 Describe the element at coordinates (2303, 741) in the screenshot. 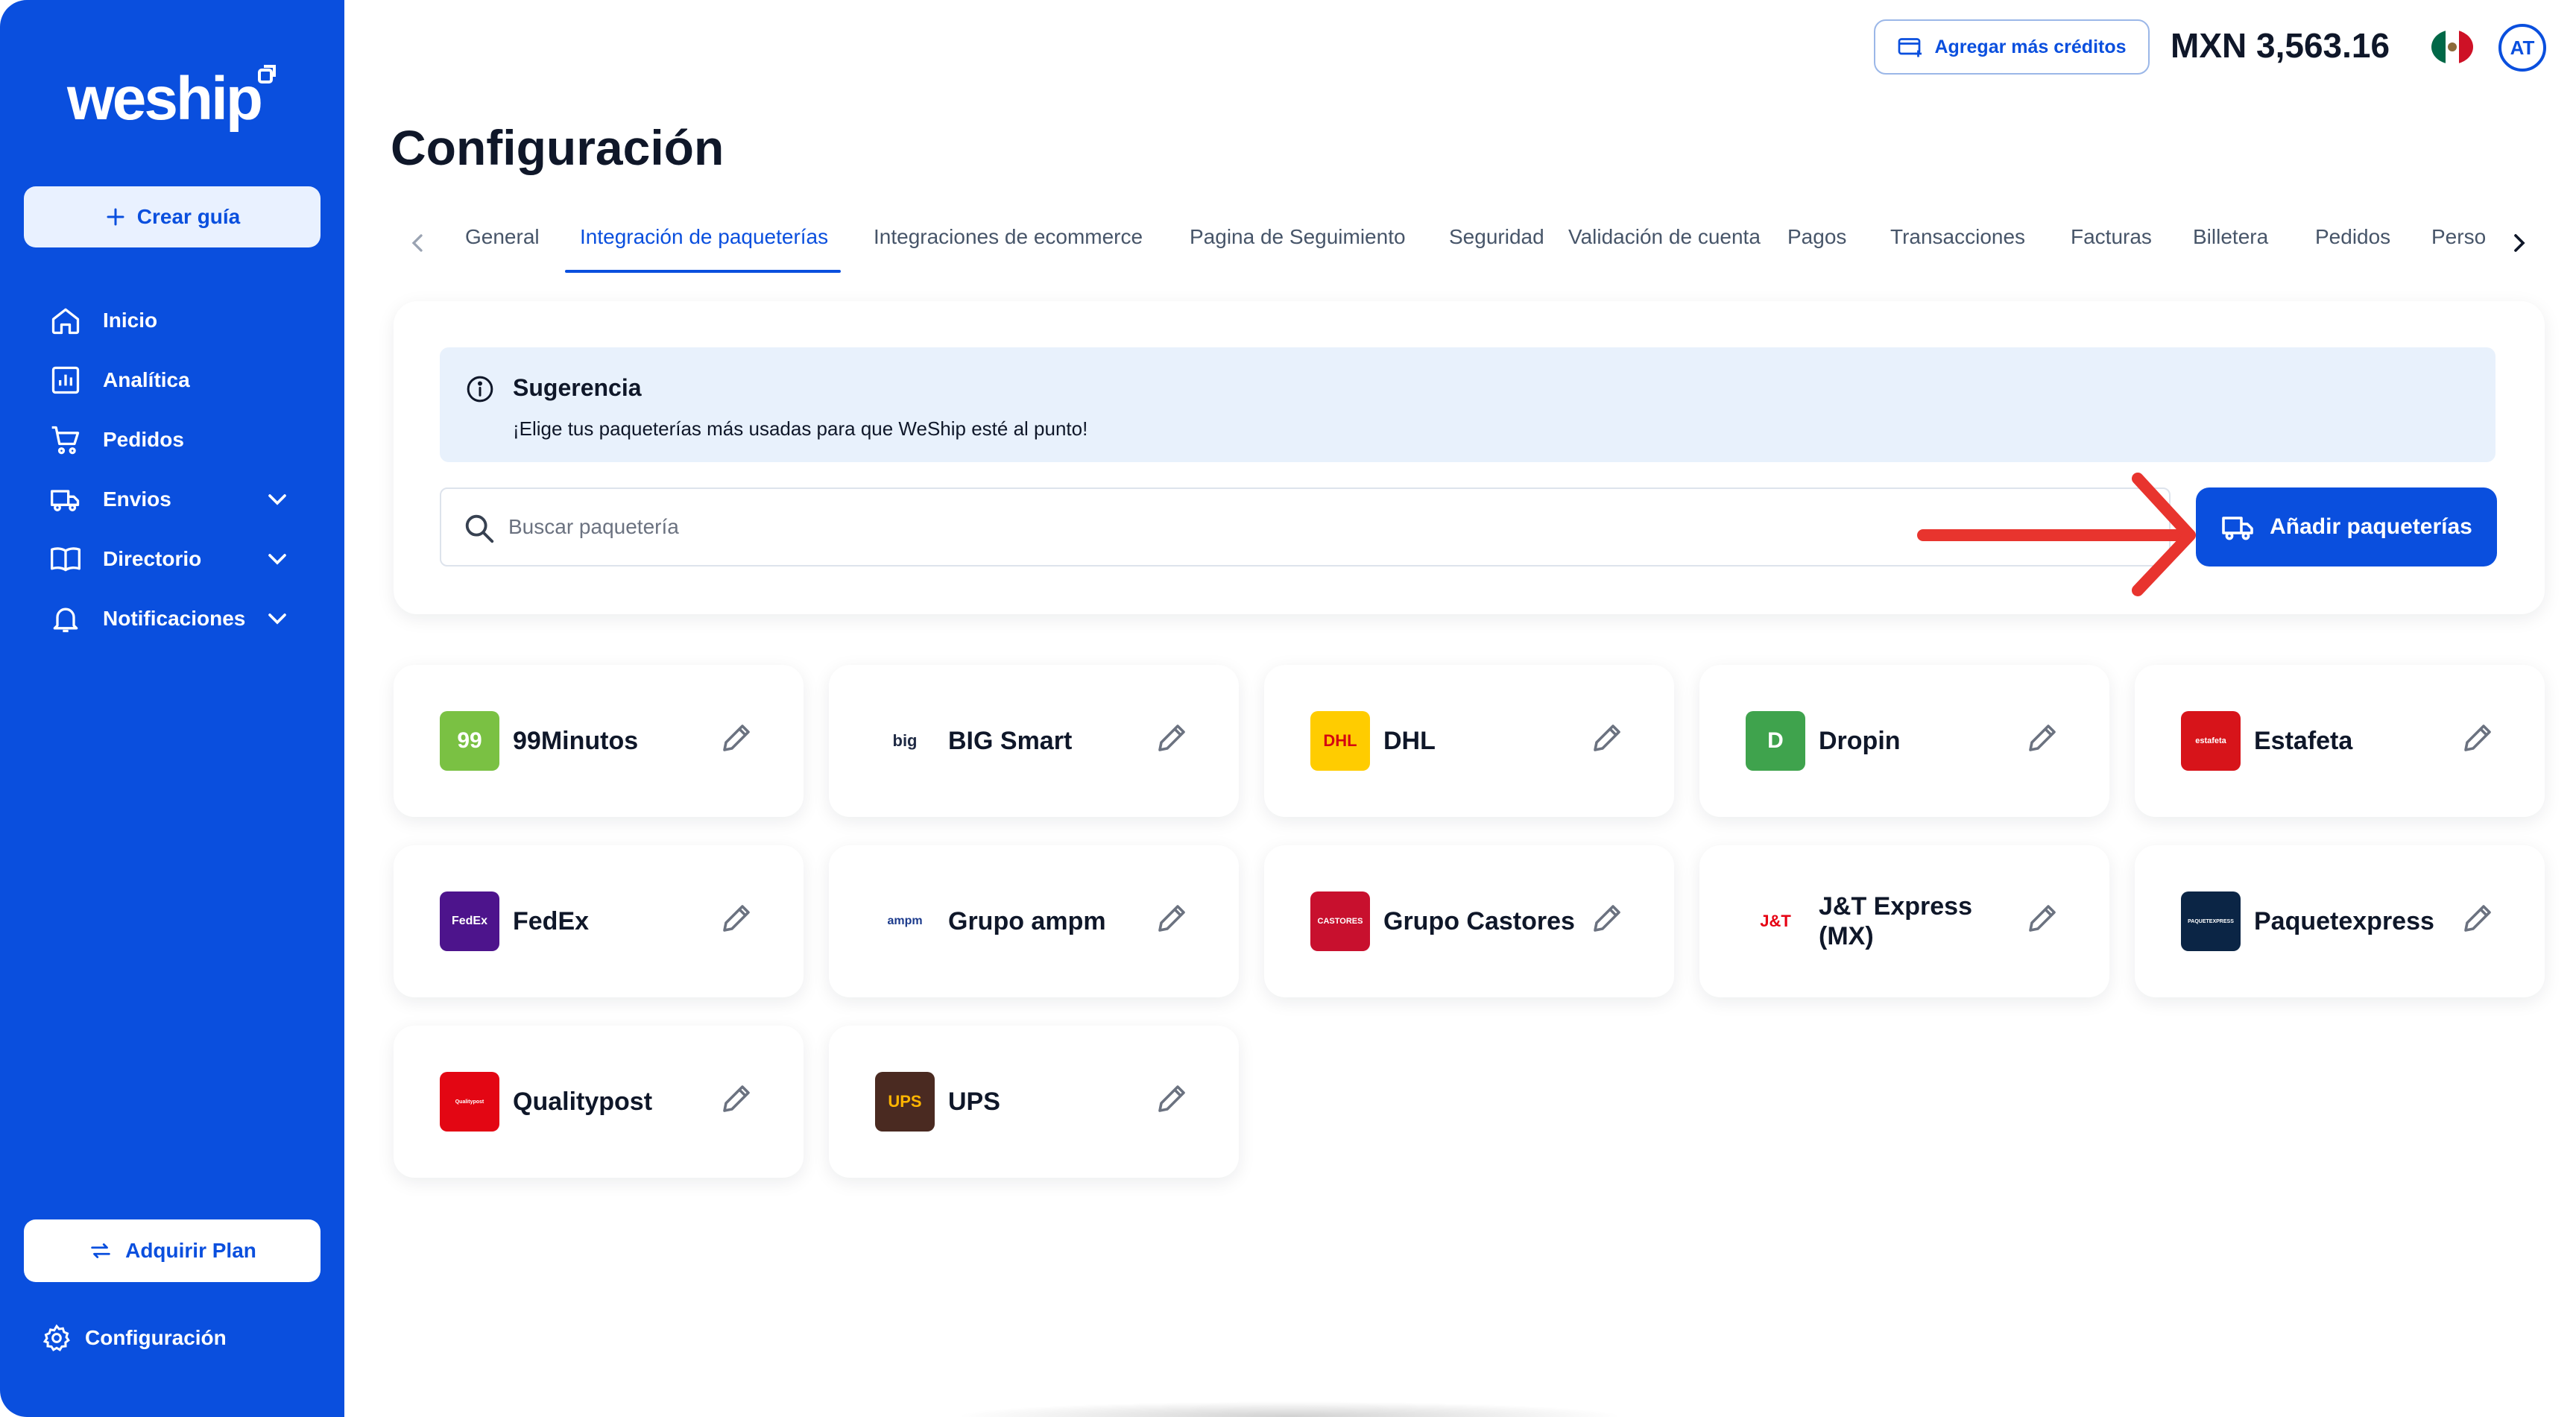

I see `carrier-name: Estafeta` at that location.